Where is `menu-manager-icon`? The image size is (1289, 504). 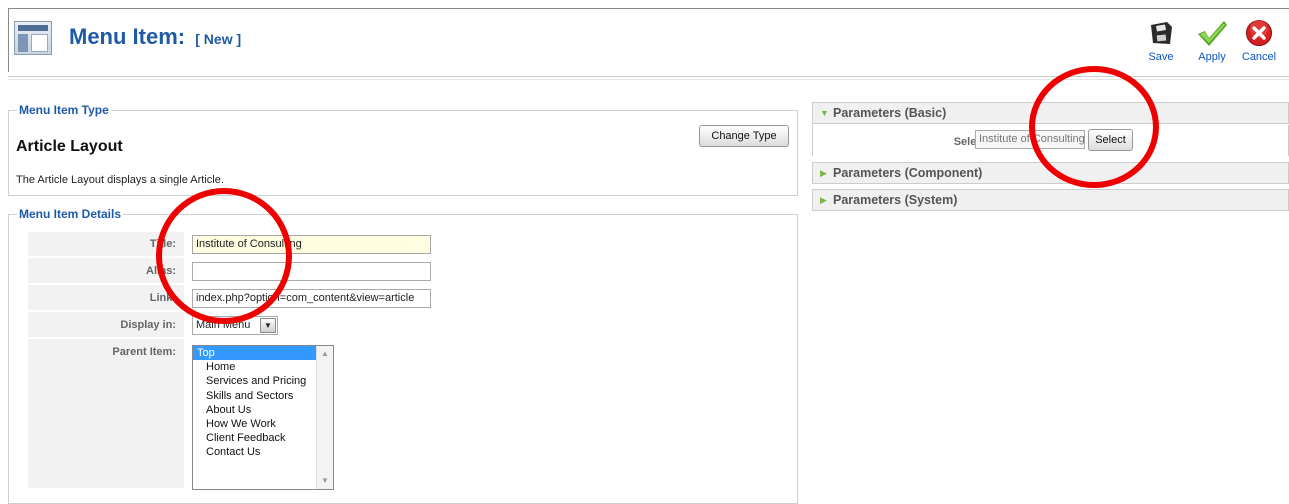 menu-manager-icon is located at coordinates (33, 38).